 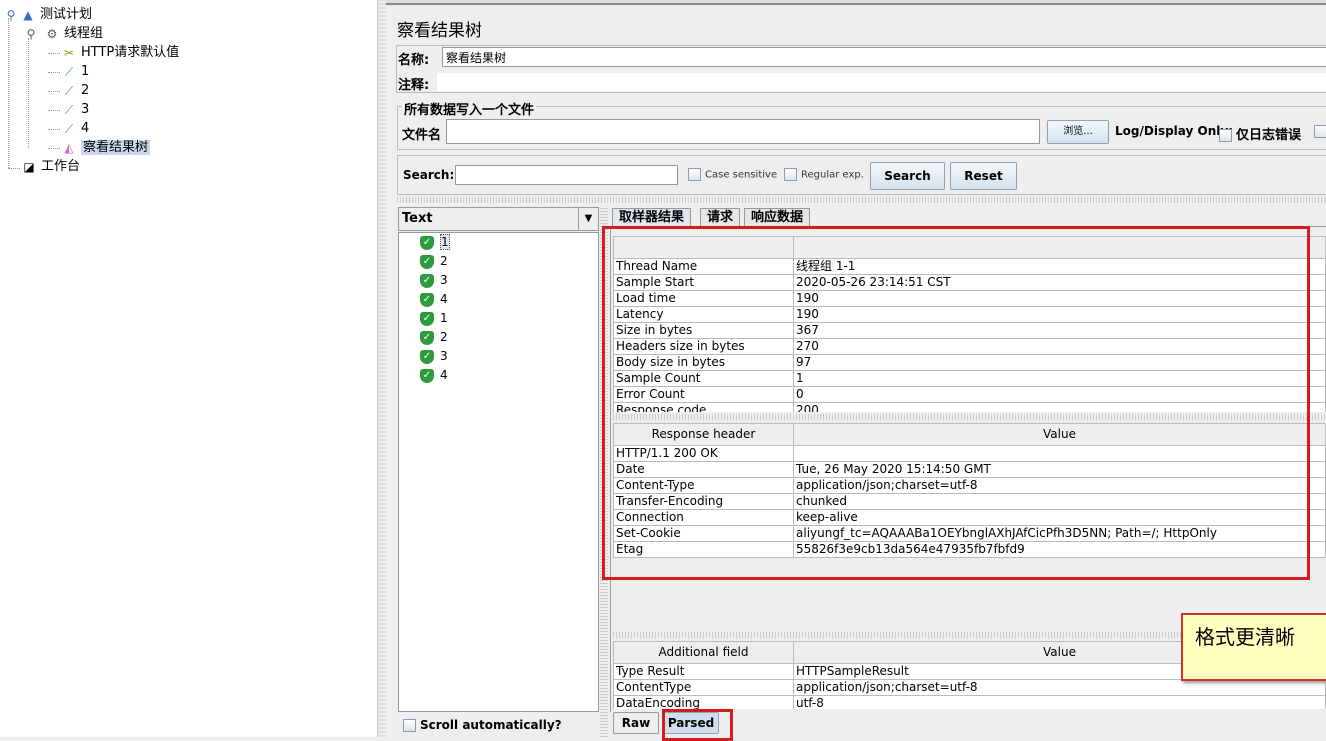 I want to click on raw-tab: Raw, so click(x=636, y=723).